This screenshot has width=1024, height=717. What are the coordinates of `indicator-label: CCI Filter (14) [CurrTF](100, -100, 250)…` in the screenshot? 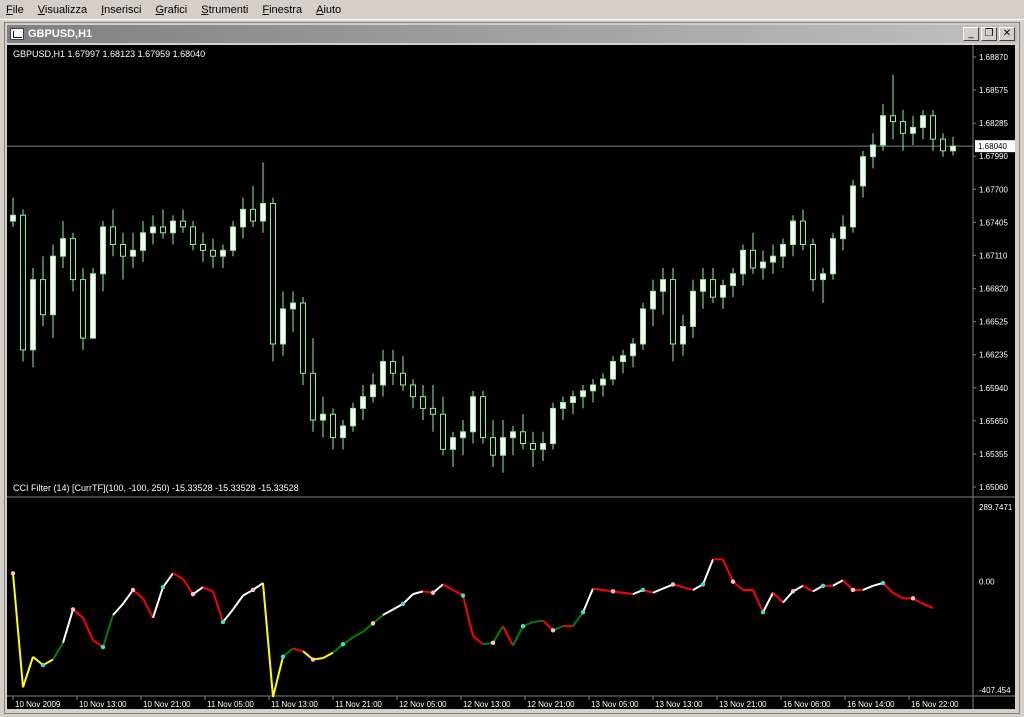 It's located at (156, 488).